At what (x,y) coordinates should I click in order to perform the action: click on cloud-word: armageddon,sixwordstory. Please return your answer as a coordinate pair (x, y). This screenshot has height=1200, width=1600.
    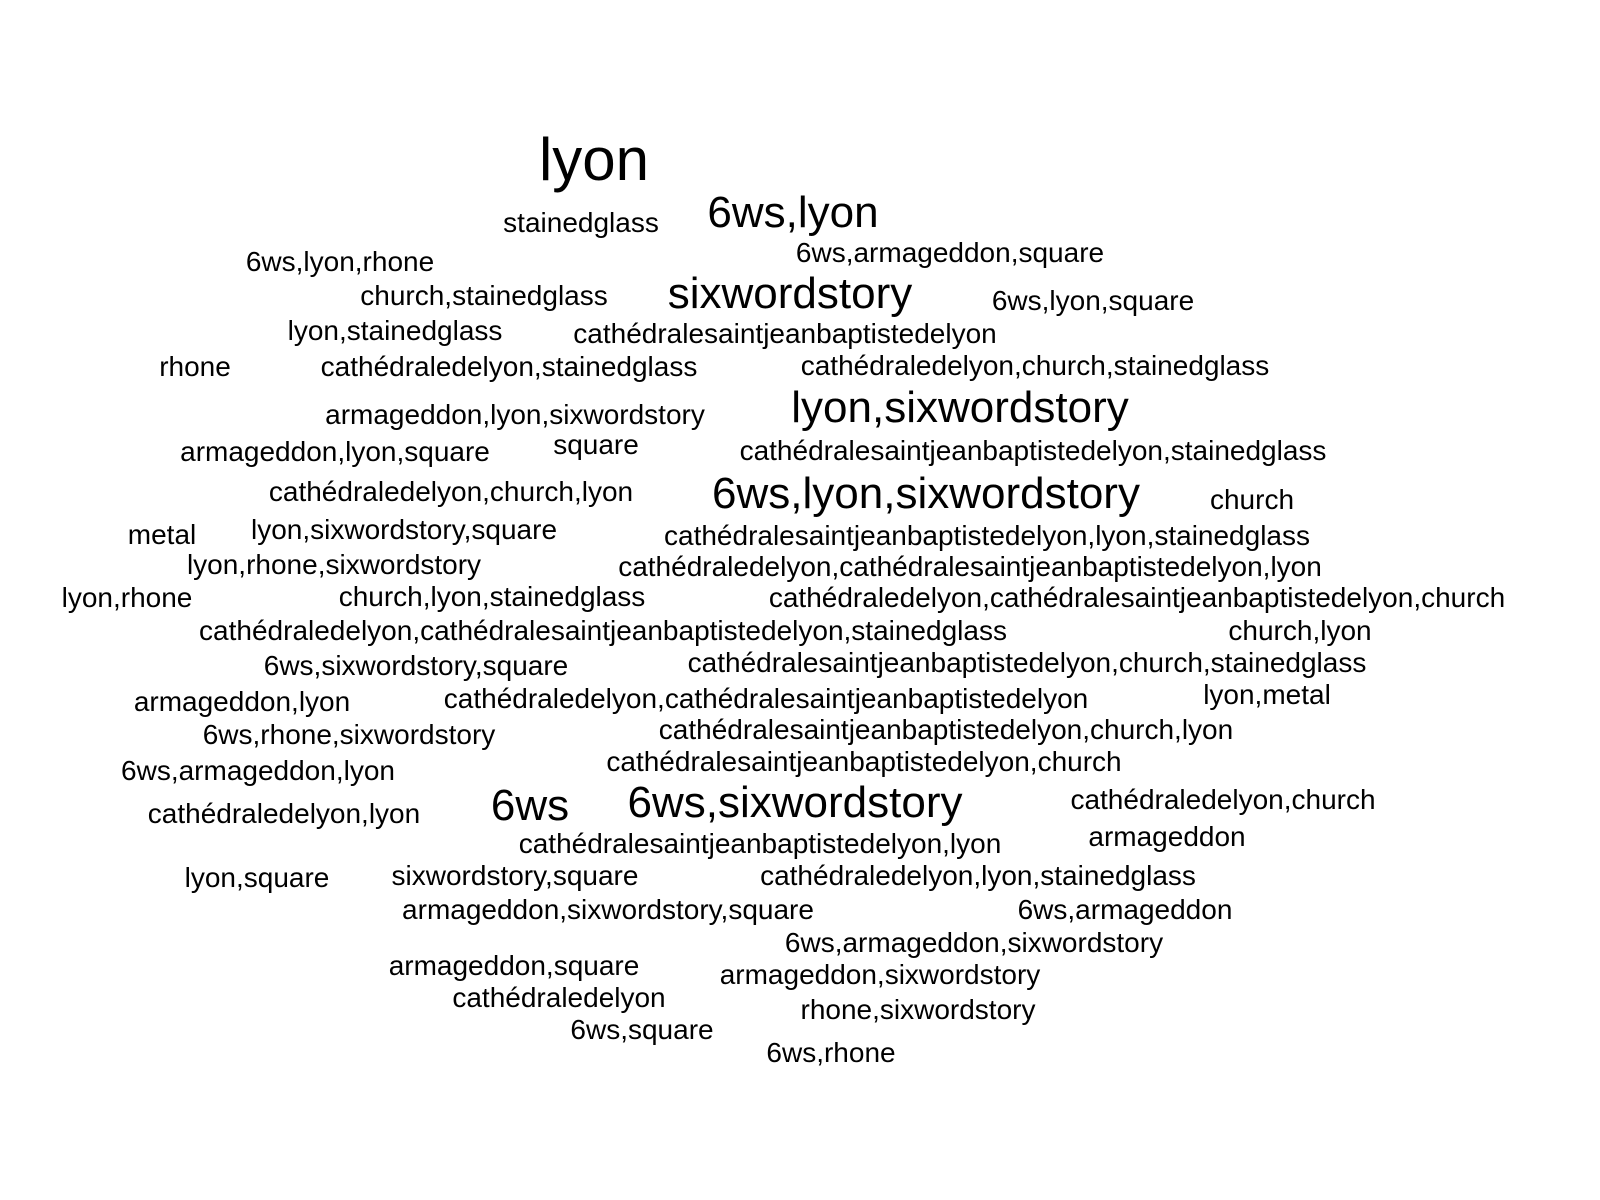
    Looking at the image, I should click on (880, 974).